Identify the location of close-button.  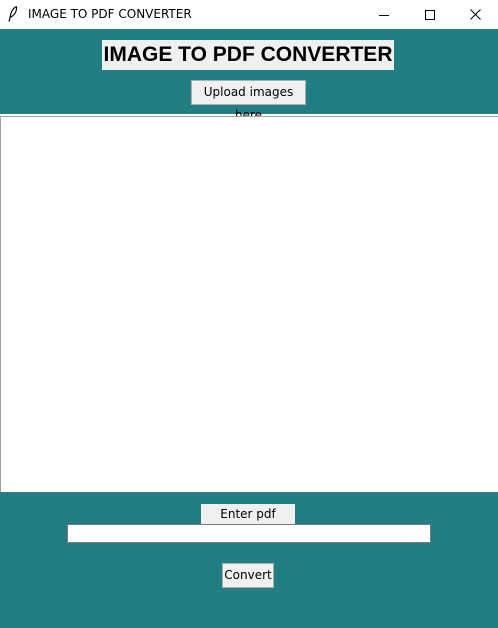
(475, 14).